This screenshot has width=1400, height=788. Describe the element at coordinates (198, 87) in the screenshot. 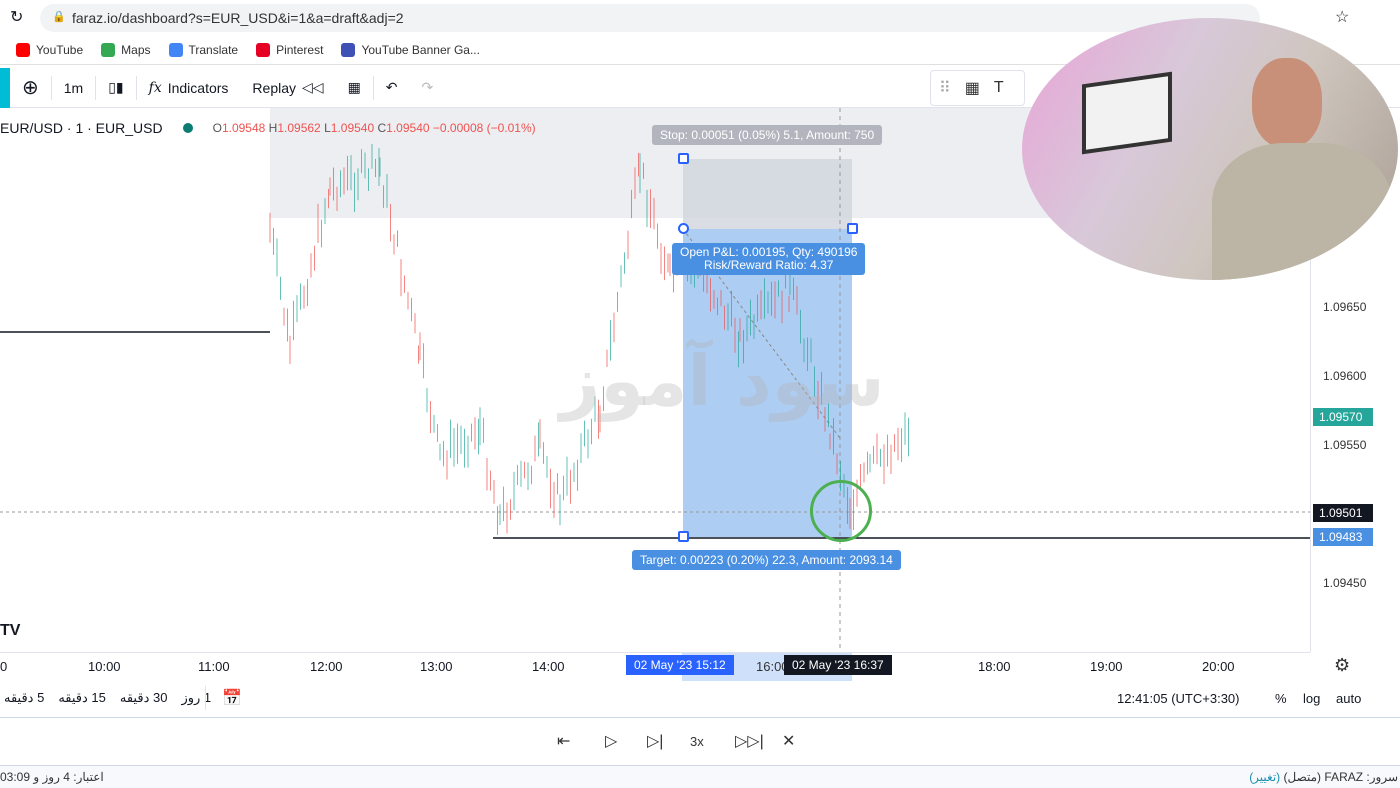

I see `indicators-label: Indicators` at that location.